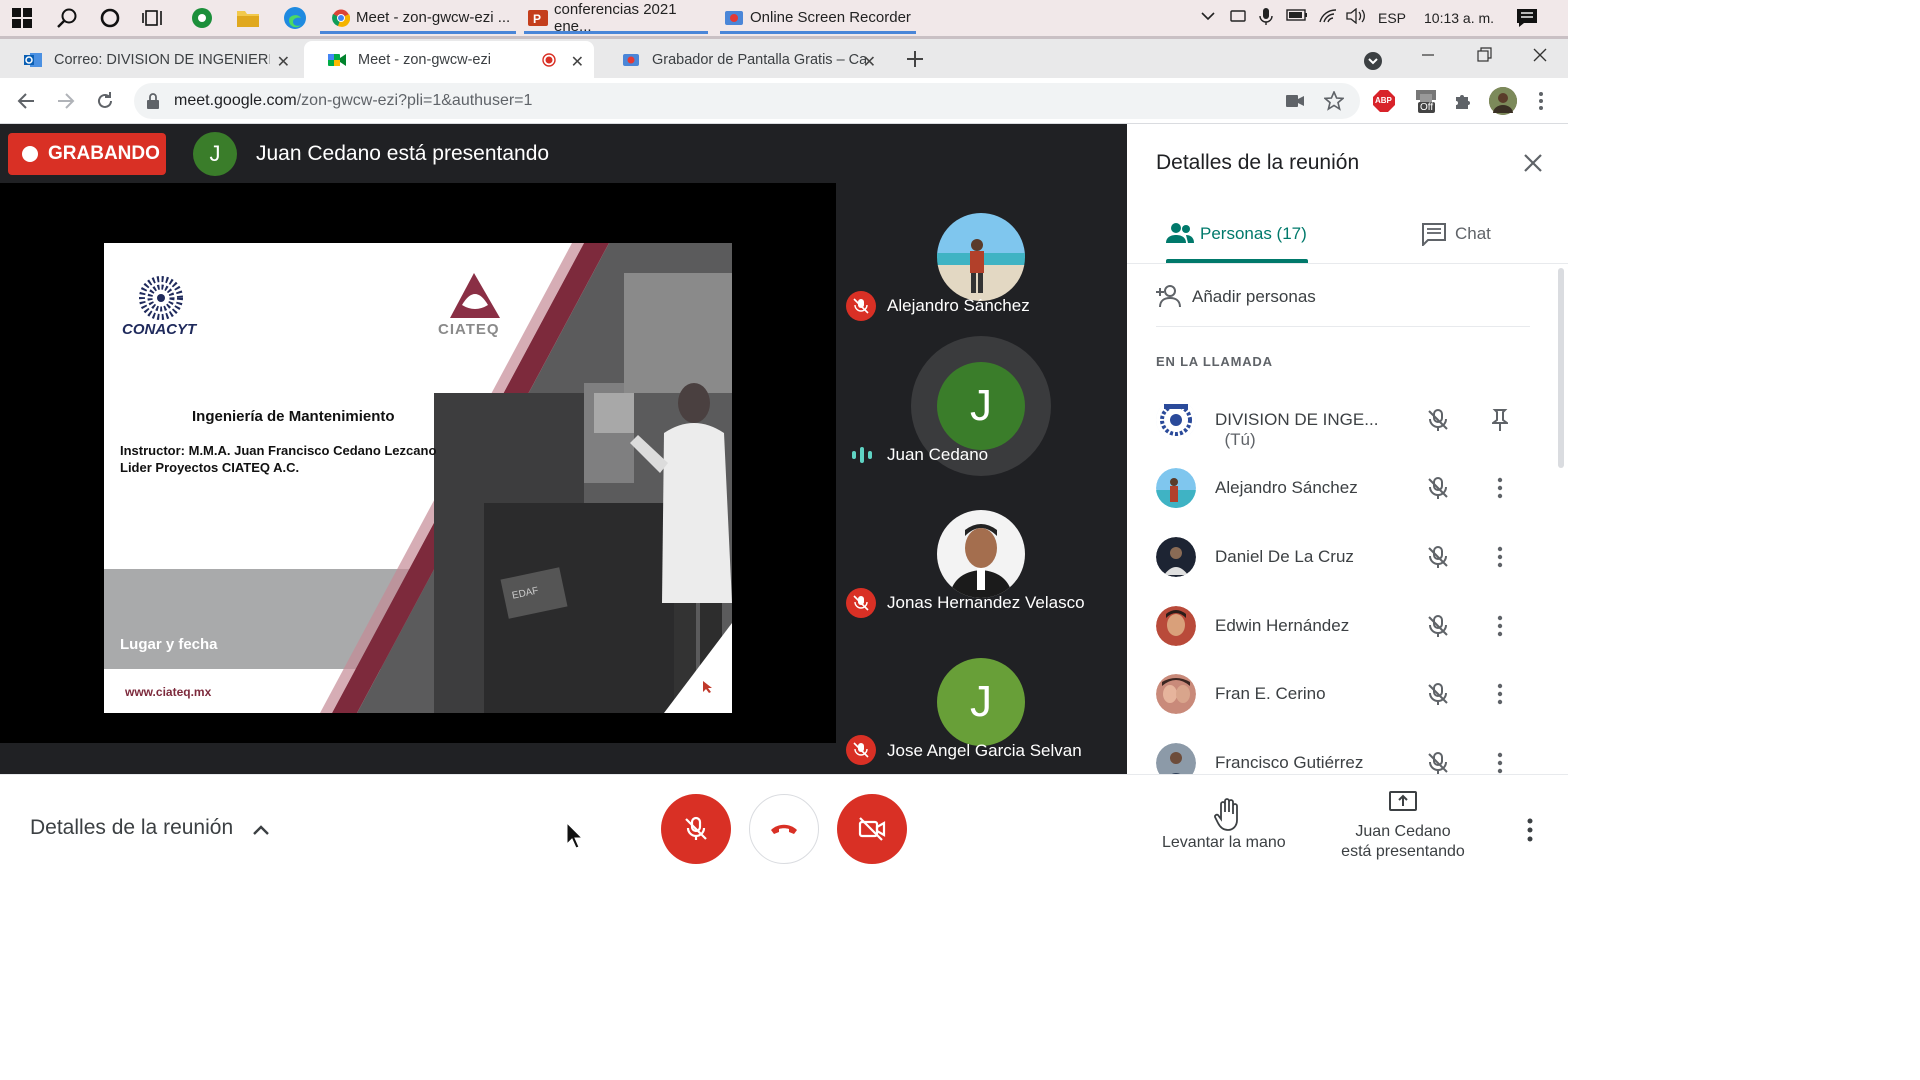 This screenshot has width=1920, height=1080. Describe the element at coordinates (159, 329) in the screenshot. I see `conacyt-logo: CONACYT` at that location.